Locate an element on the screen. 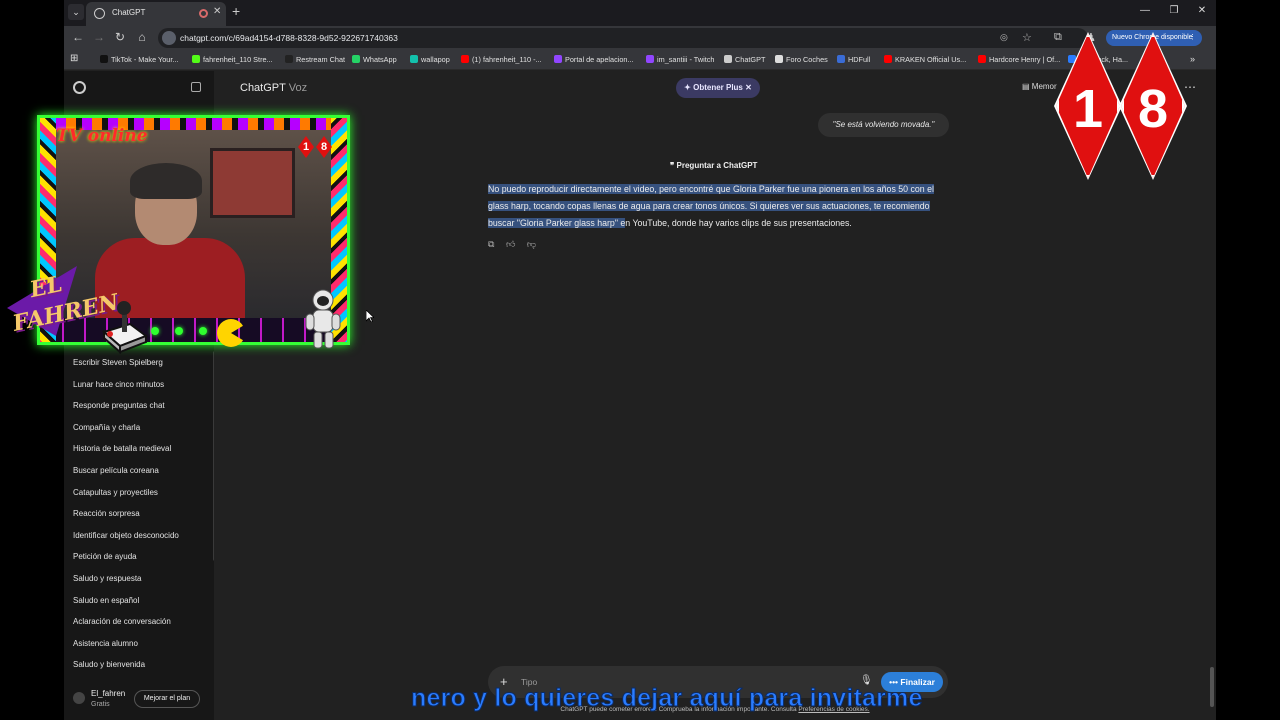 This screenshot has height=720, width=1280. sidebar-chat-item: Catapultas y proyectiles is located at coordinates (115, 492).